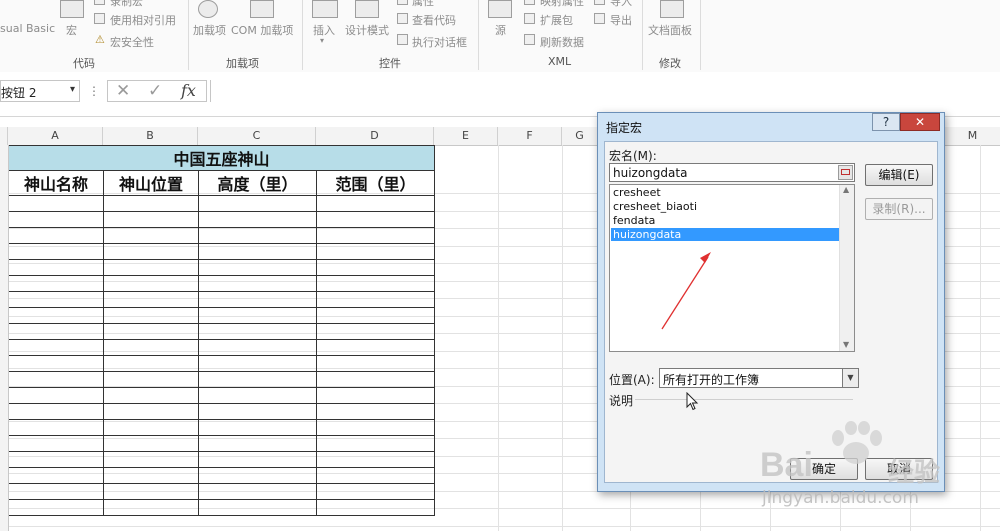  What do you see at coordinates (846, 344) in the screenshot?
I see `scroll-down-icon: ▼` at bounding box center [846, 344].